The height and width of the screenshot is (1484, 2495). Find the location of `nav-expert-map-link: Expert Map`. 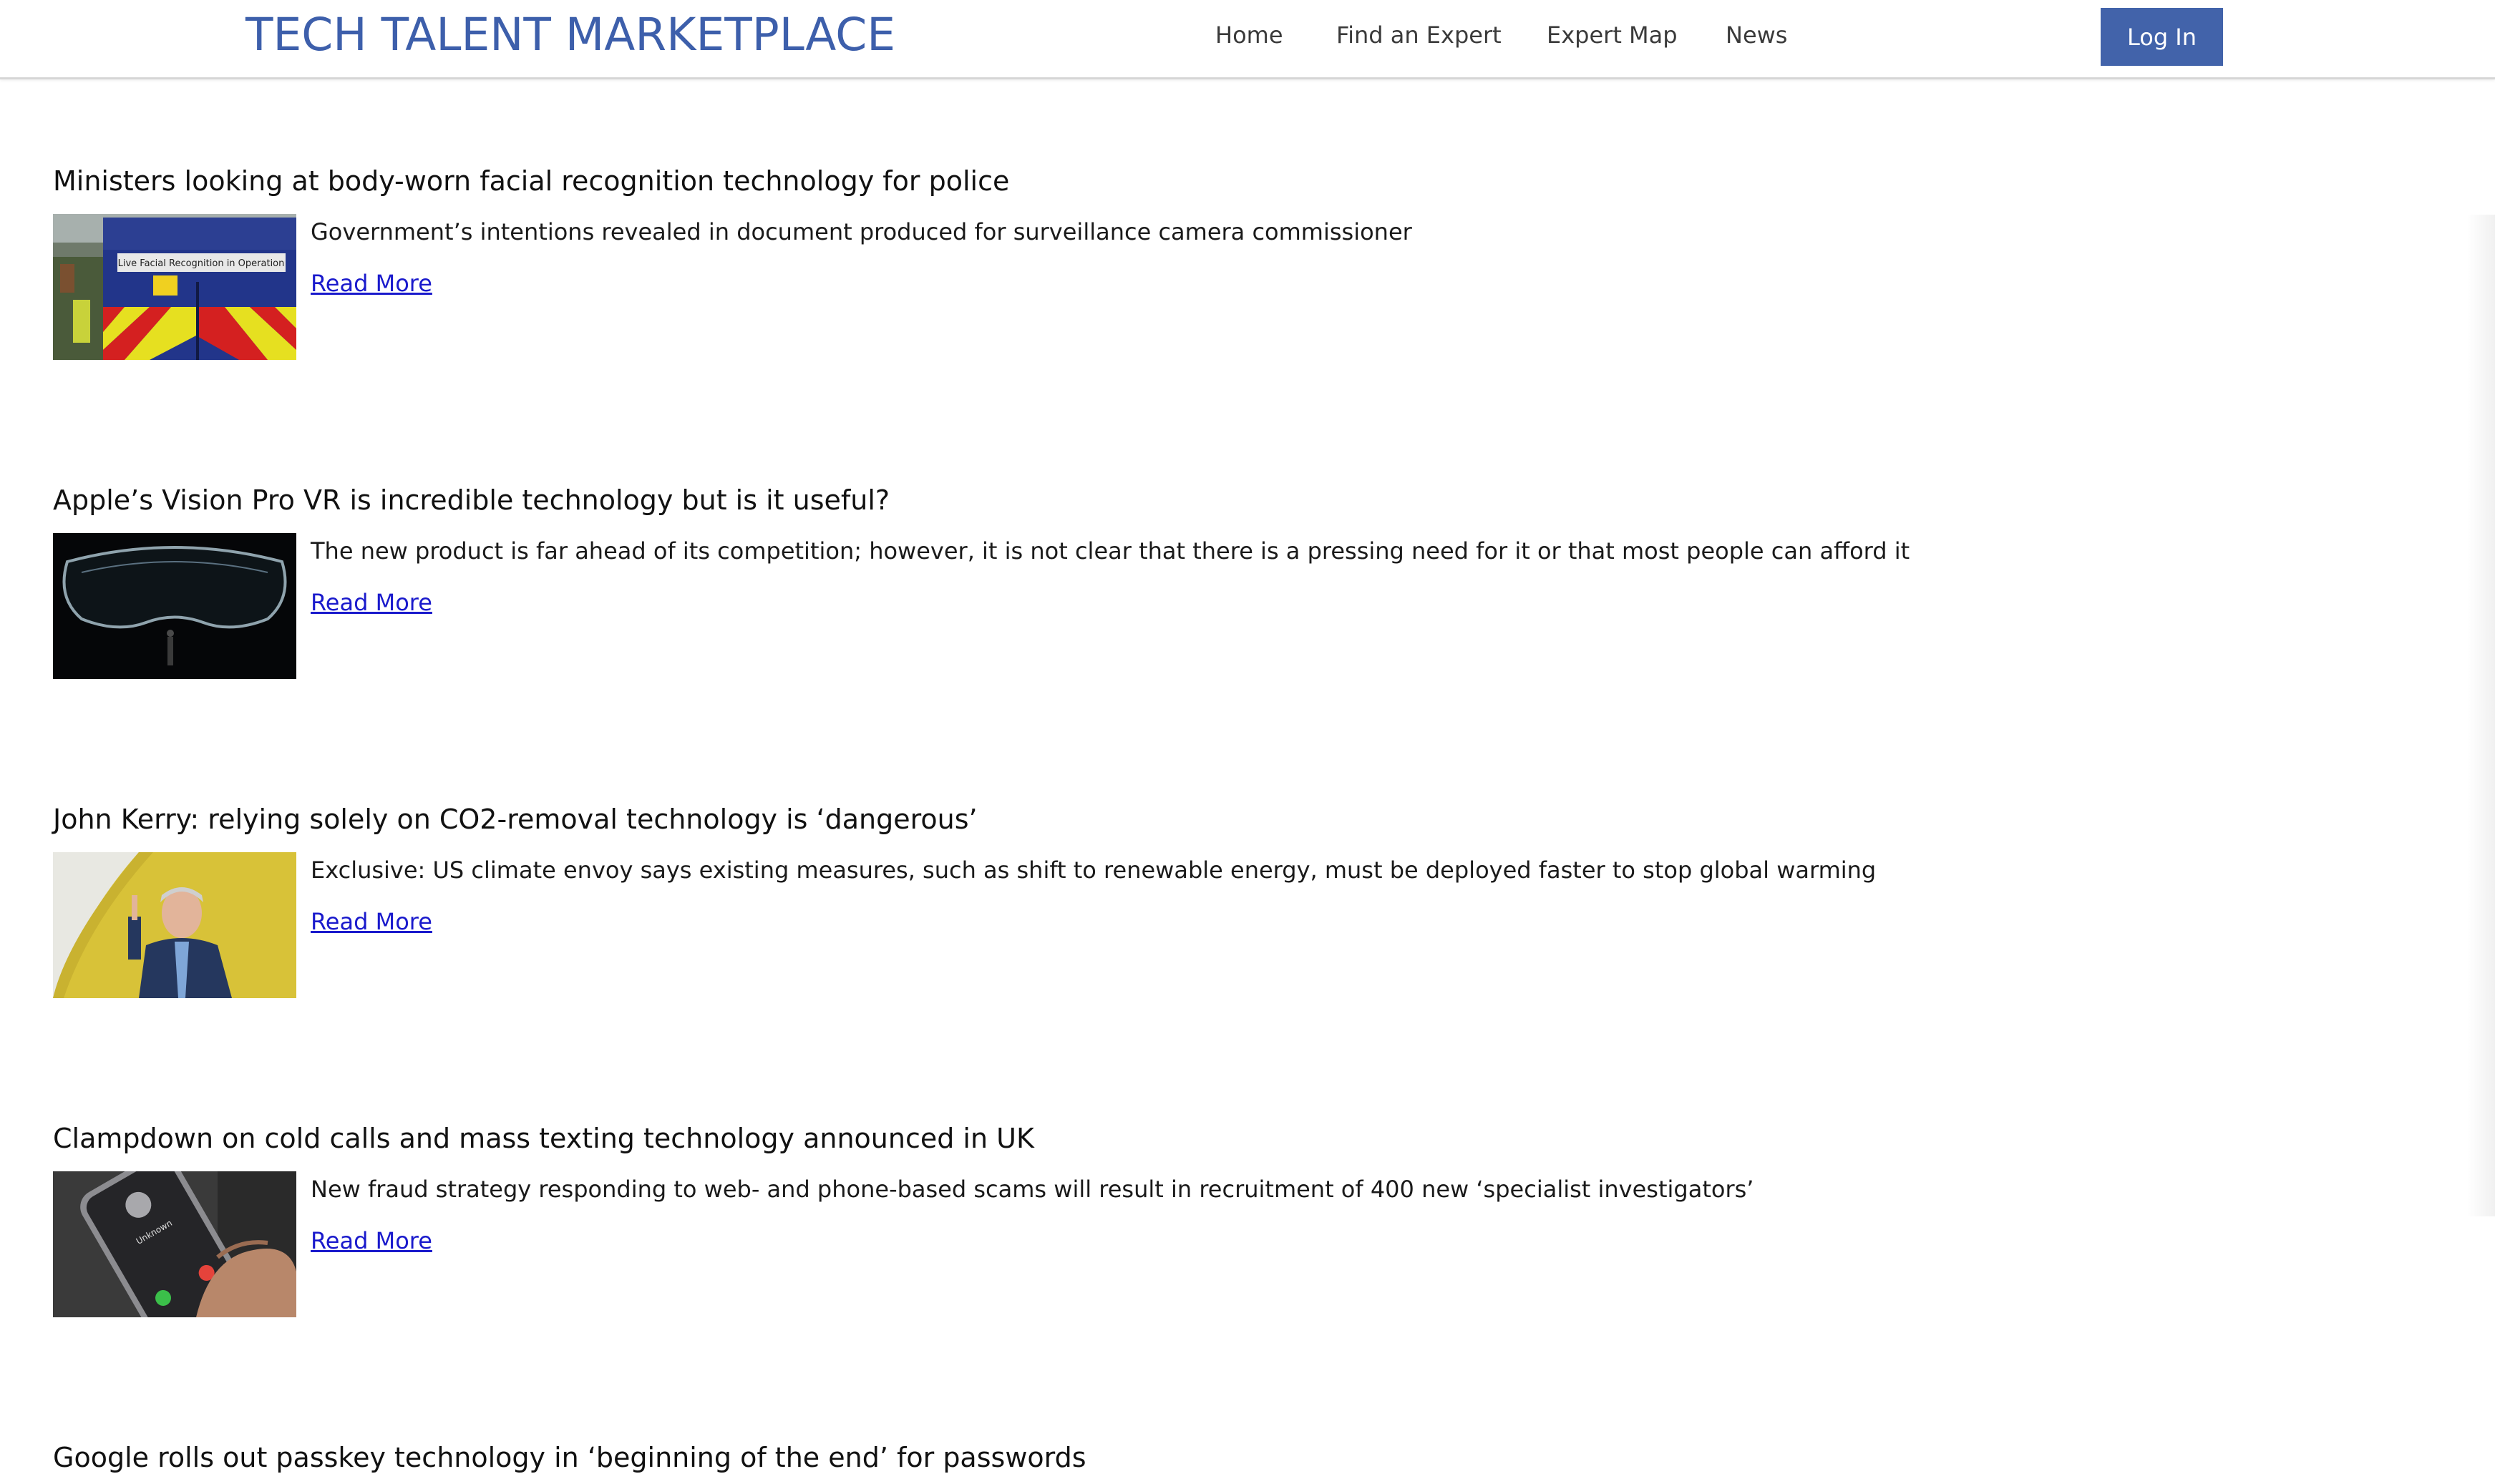

nav-expert-map-link: Expert Map is located at coordinates (1612, 35).